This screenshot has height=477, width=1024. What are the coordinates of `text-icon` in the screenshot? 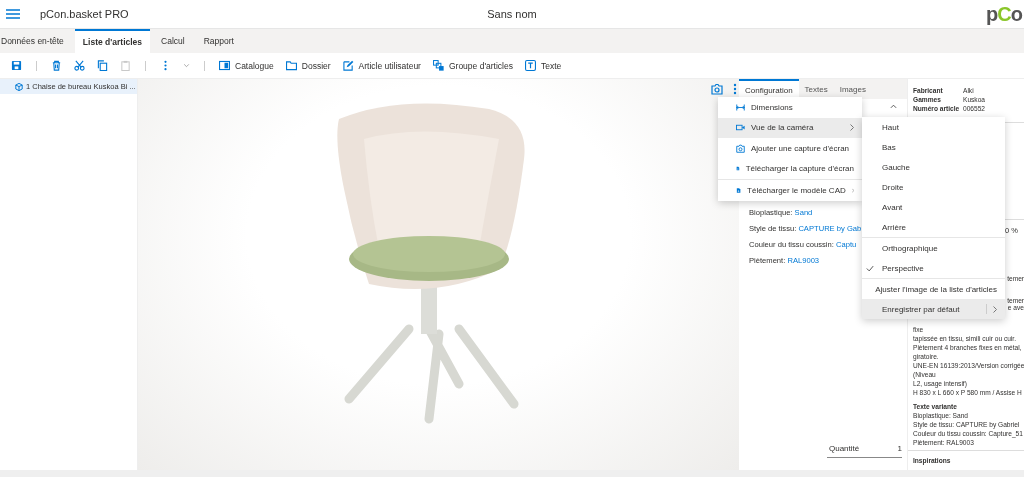 It's located at (530, 65).